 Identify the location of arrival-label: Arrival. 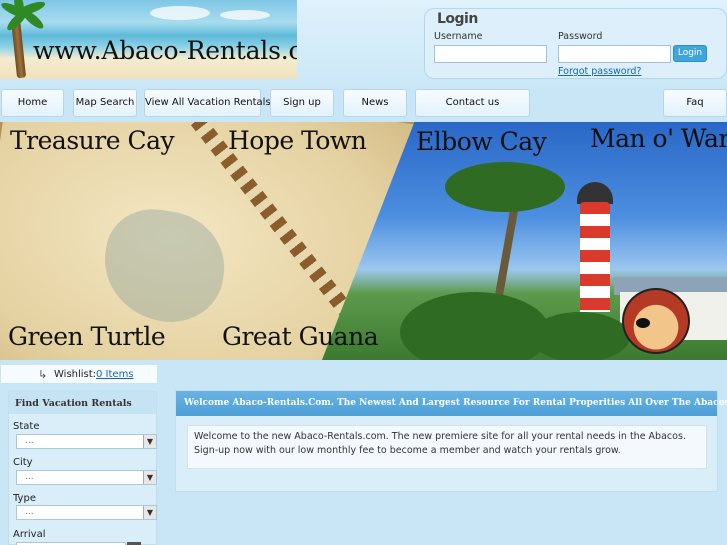
(29, 534).